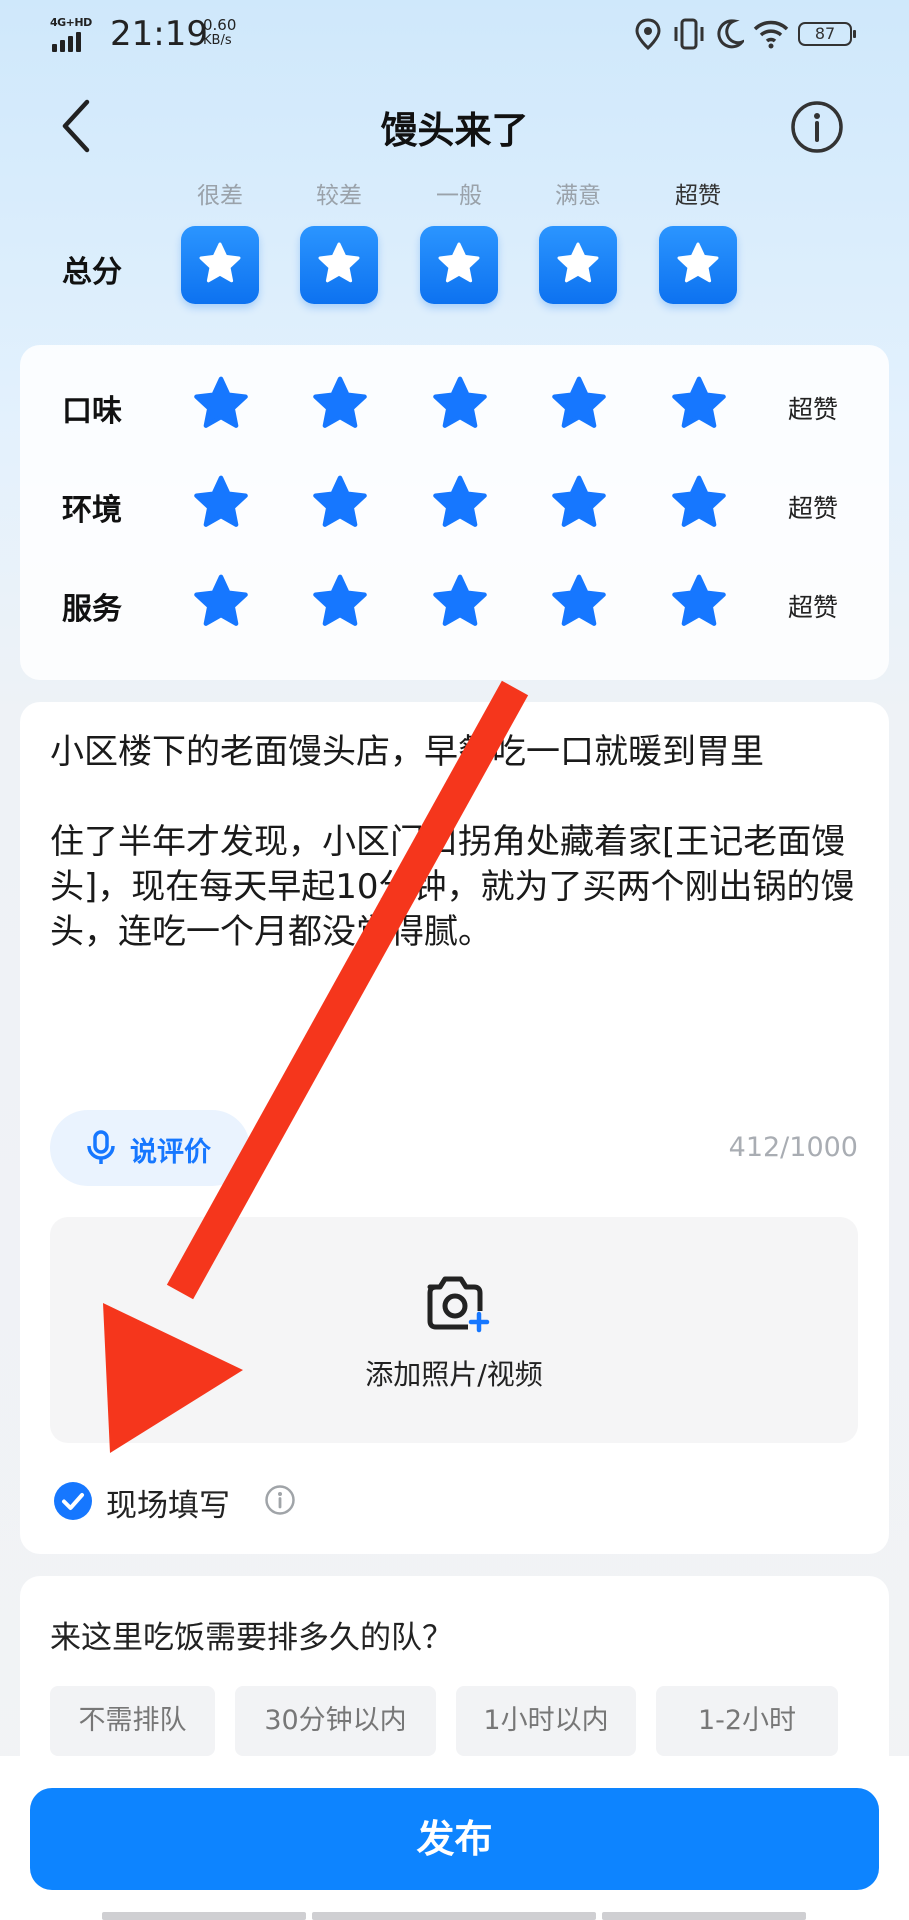 This screenshot has height=1920, width=909. Describe the element at coordinates (546, 1721) in the screenshot. I see `queue-option: 1小时以内` at that location.